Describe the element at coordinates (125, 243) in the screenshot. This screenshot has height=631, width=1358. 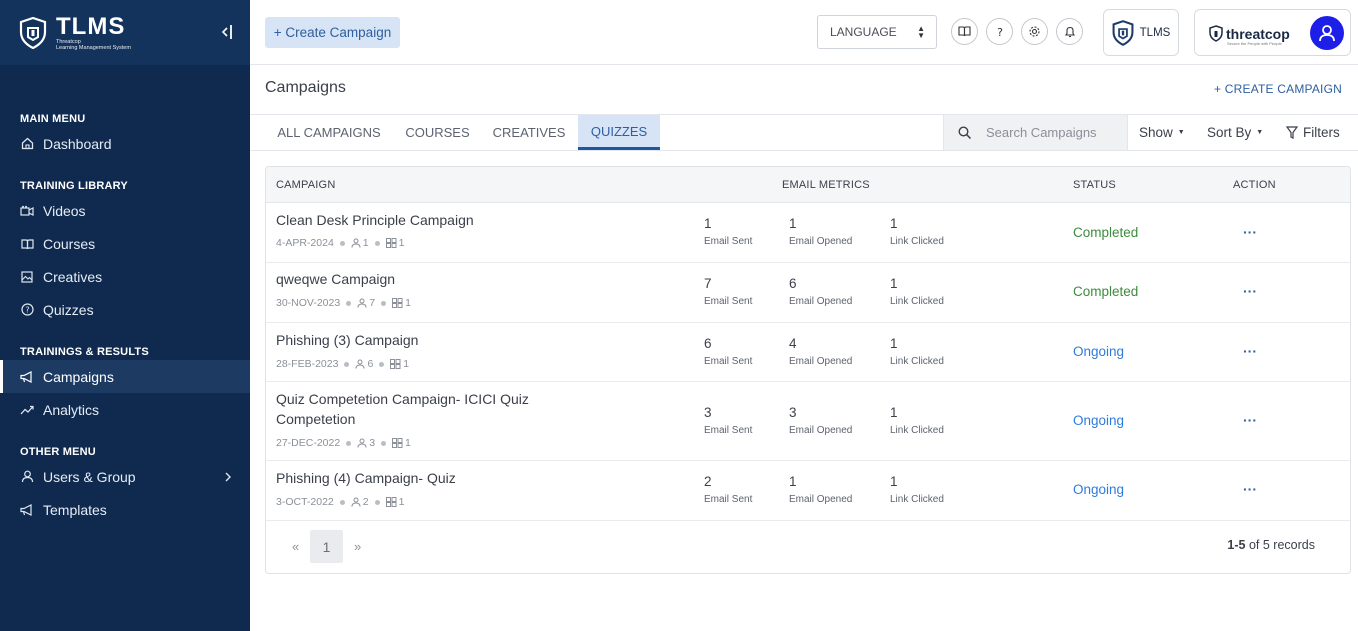
I see `sidebar-item-courses: Courses` at that location.